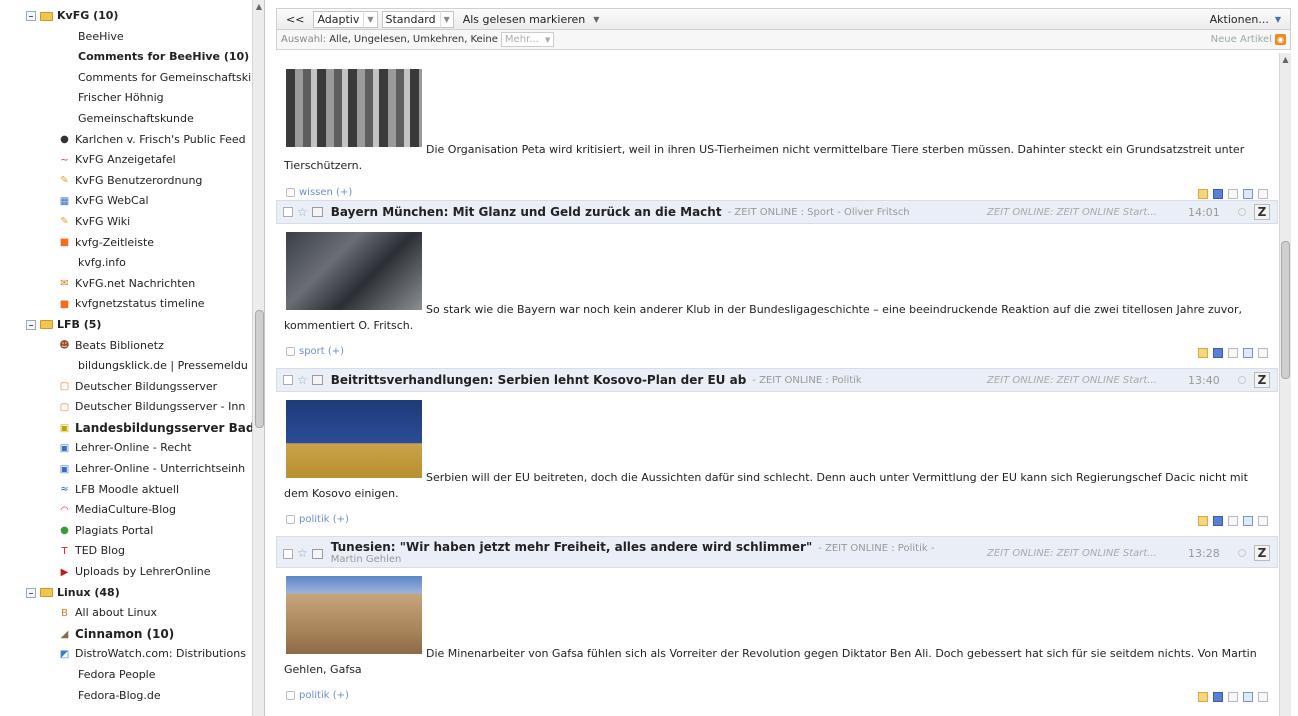  I want to click on sidebar-feed-item: ▢ Deutscher Bildungsserver, so click(126, 387).